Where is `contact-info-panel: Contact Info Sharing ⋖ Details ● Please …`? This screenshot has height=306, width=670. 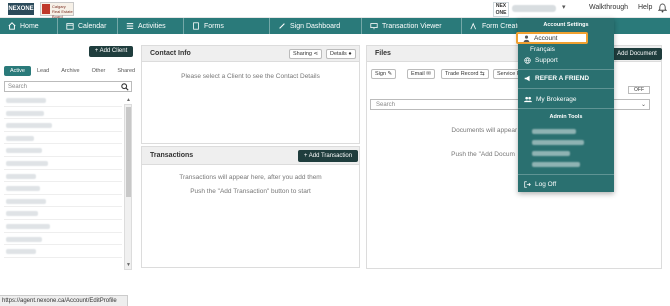
contact-info-panel: Contact Info Sharing ⋖ Details ● Please … is located at coordinates (250, 94).